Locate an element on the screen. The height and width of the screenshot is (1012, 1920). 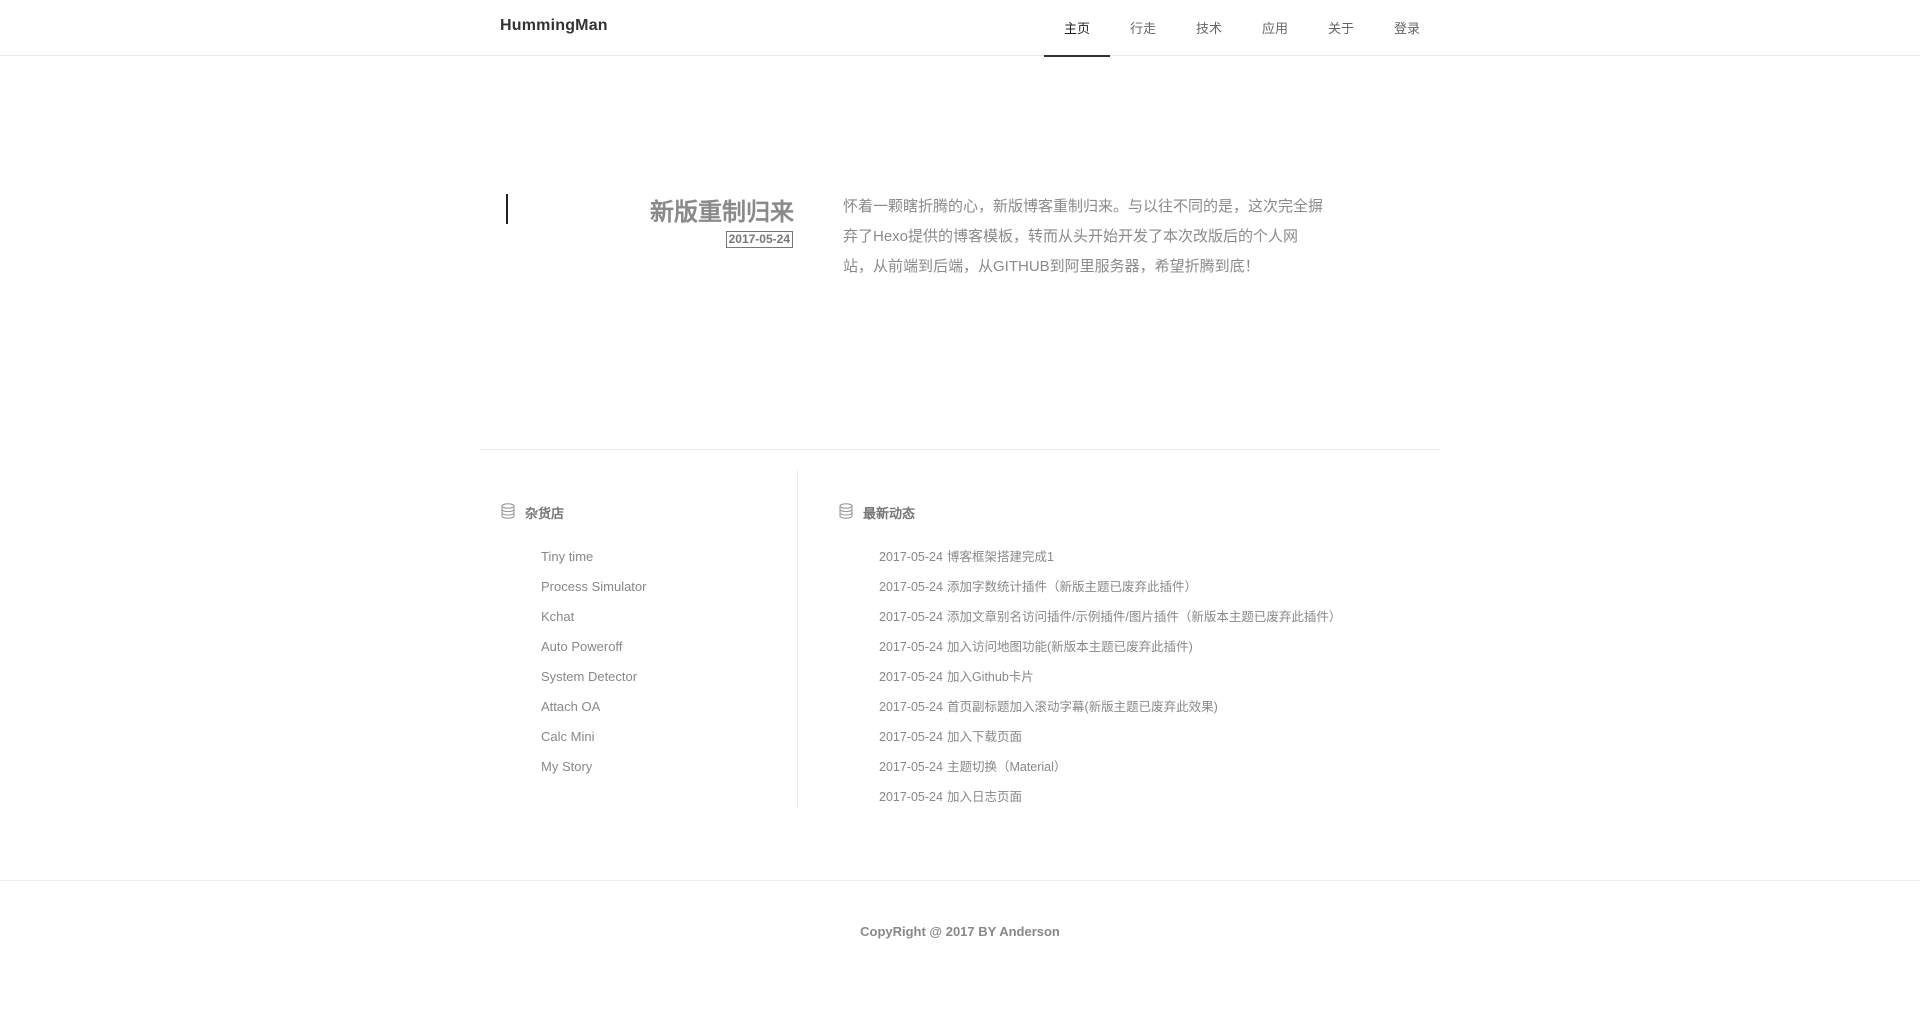
shop-item-calc-mini: Calc Mini is located at coordinates (593, 740).